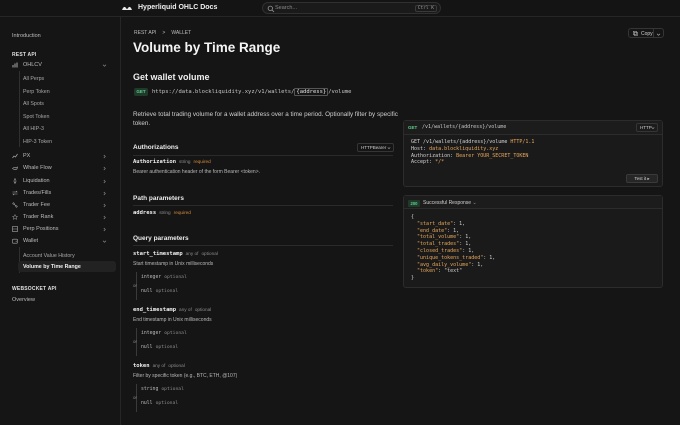 The height and width of the screenshot is (425, 680). What do you see at coordinates (19, 109) in the screenshot?
I see `sidebar-tree-line` at bounding box center [19, 109].